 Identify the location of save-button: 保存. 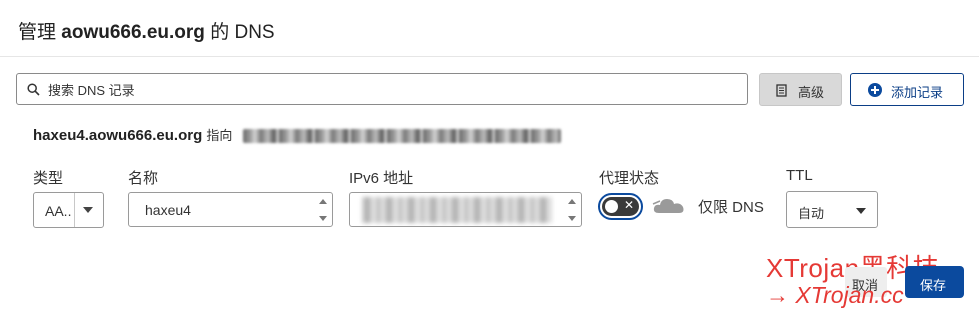
(934, 282).